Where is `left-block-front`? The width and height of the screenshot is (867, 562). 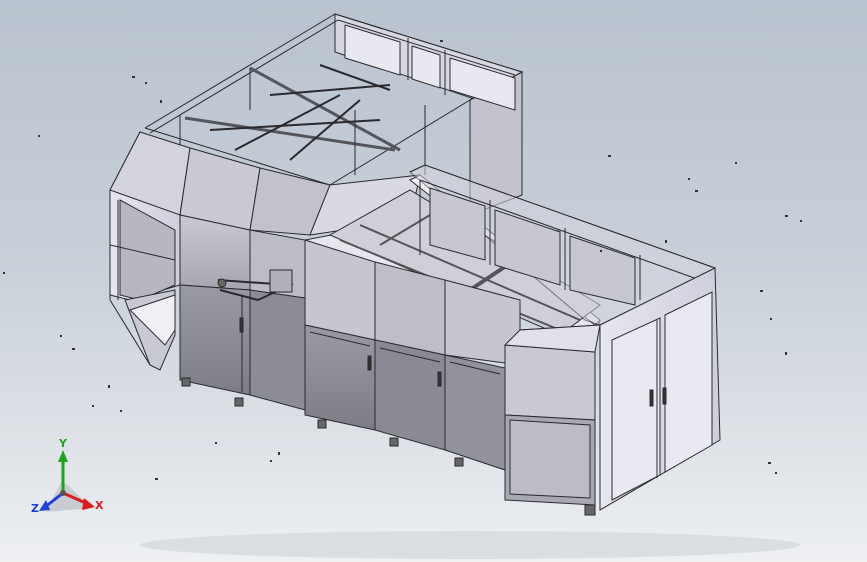
left-block-front is located at coordinates (242, 312).